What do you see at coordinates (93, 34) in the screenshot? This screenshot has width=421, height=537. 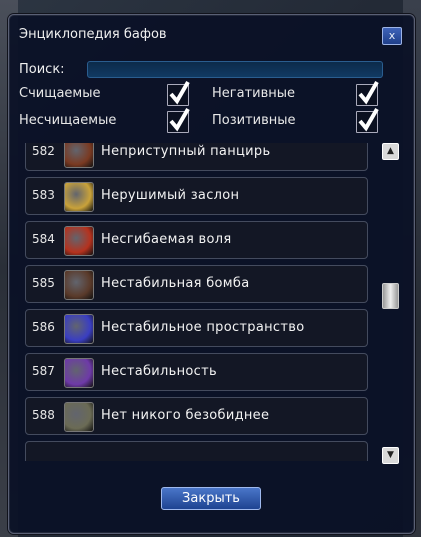 I see `window-title: Энциклопедия бафов` at bounding box center [93, 34].